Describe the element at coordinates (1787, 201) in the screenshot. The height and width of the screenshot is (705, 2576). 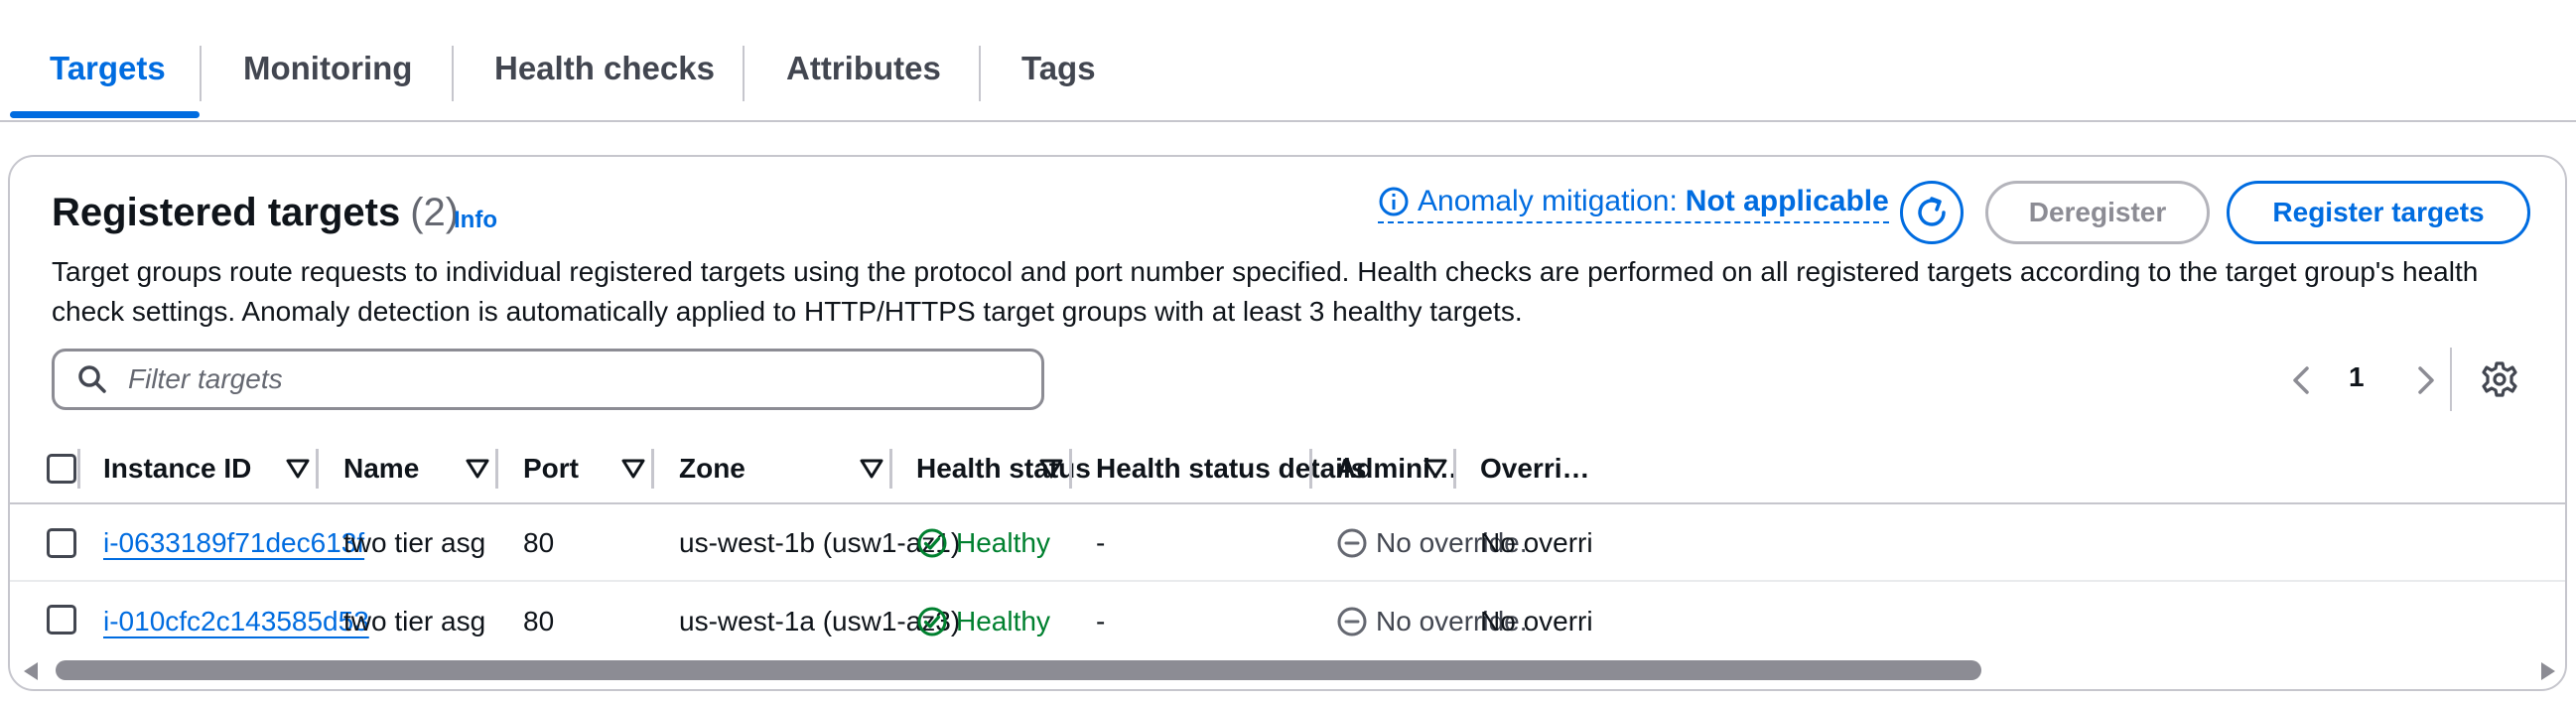
I see `anomaly-value: Not applicable` at that location.